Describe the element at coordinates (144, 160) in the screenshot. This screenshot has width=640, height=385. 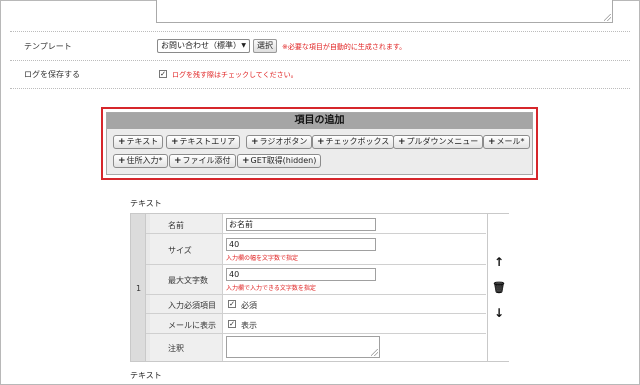
I see `chip-label: 住所入力*` at that location.